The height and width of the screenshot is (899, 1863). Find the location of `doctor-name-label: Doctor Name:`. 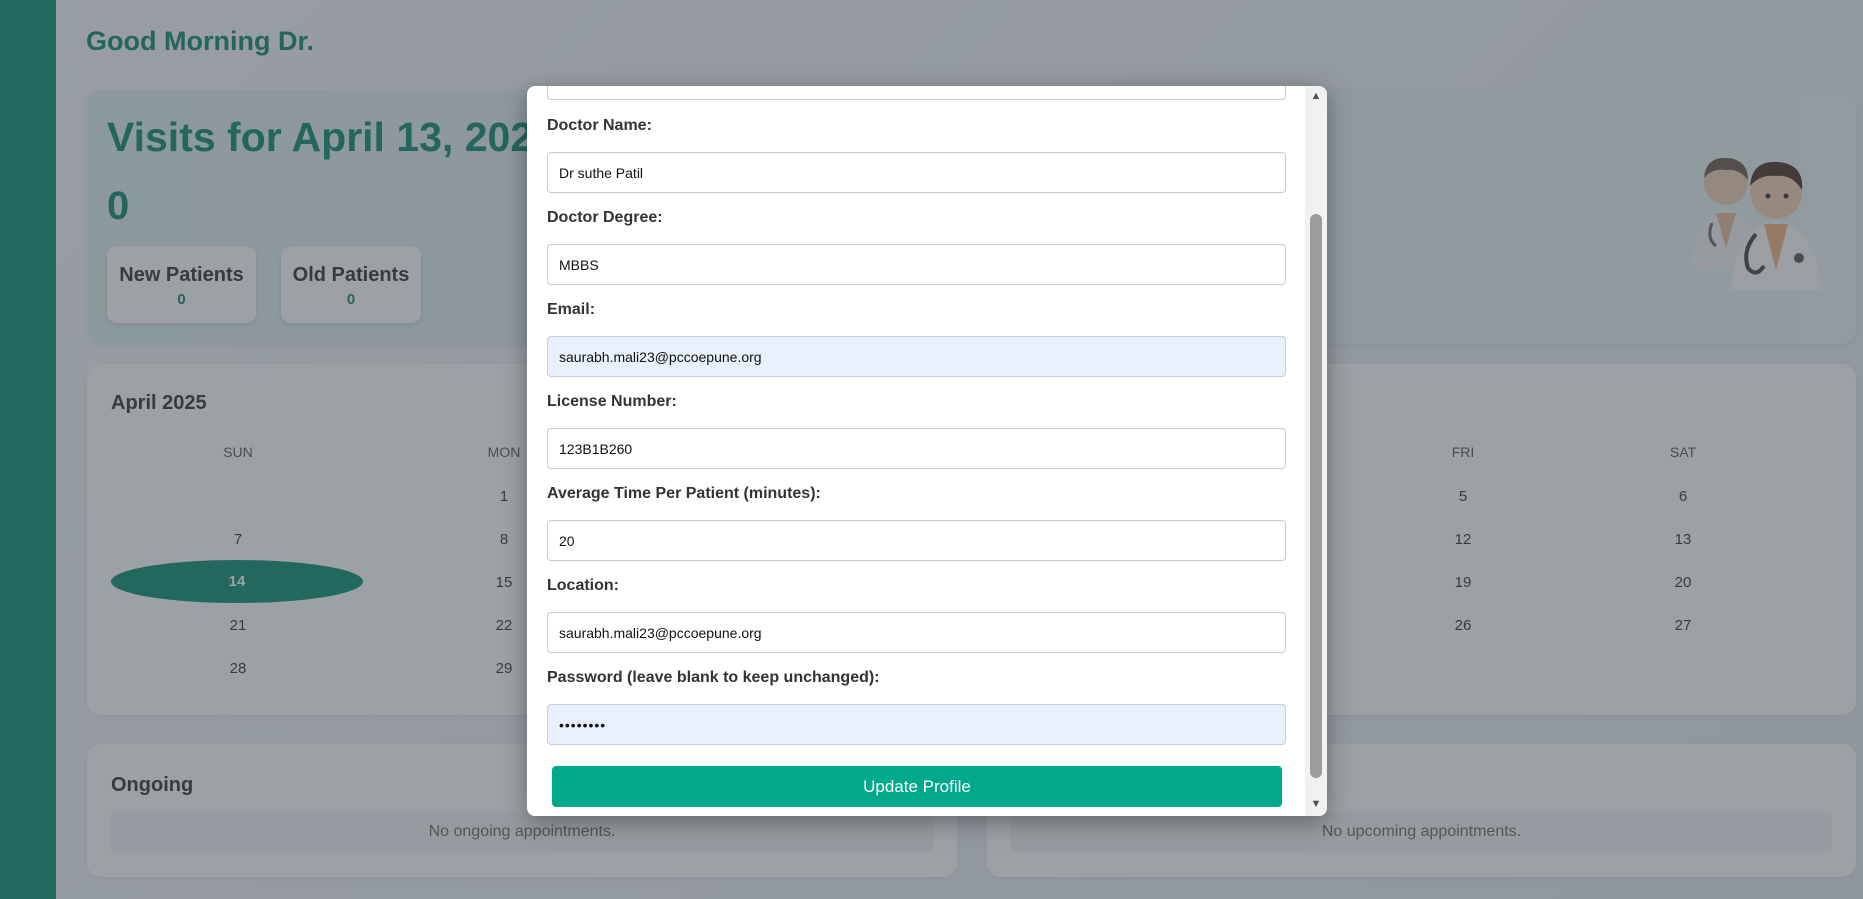

doctor-name-label: Doctor Name: is located at coordinates (599, 125).